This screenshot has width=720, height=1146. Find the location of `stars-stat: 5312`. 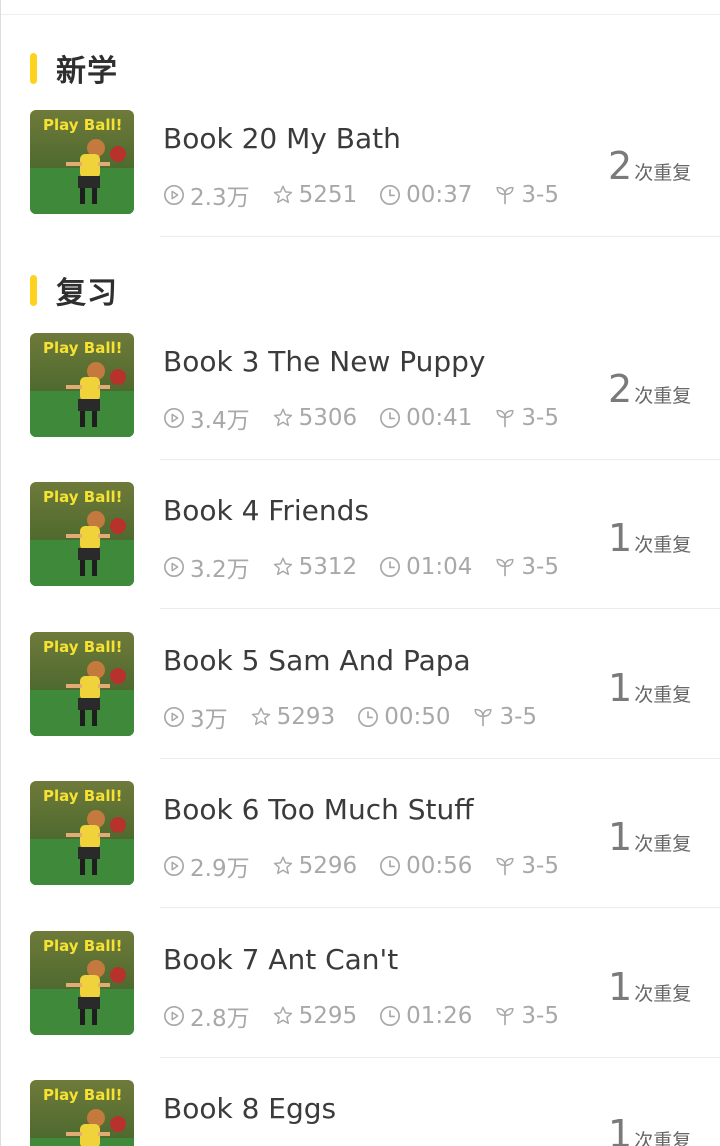

stars-stat: 5312 is located at coordinates (315, 567).